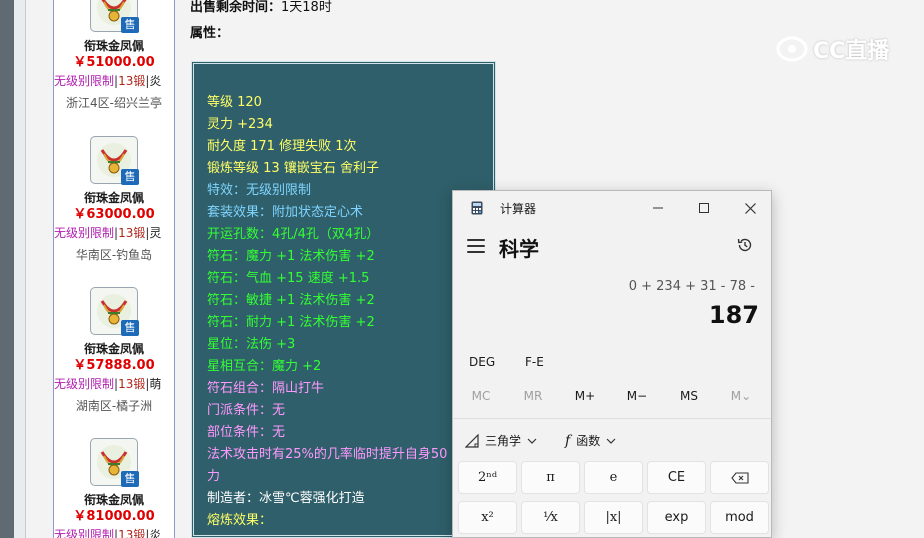 Image resolution: width=924 pixels, height=538 pixels. What do you see at coordinates (533, 396) in the screenshot?
I see `memory-recall-button: MR` at bounding box center [533, 396].